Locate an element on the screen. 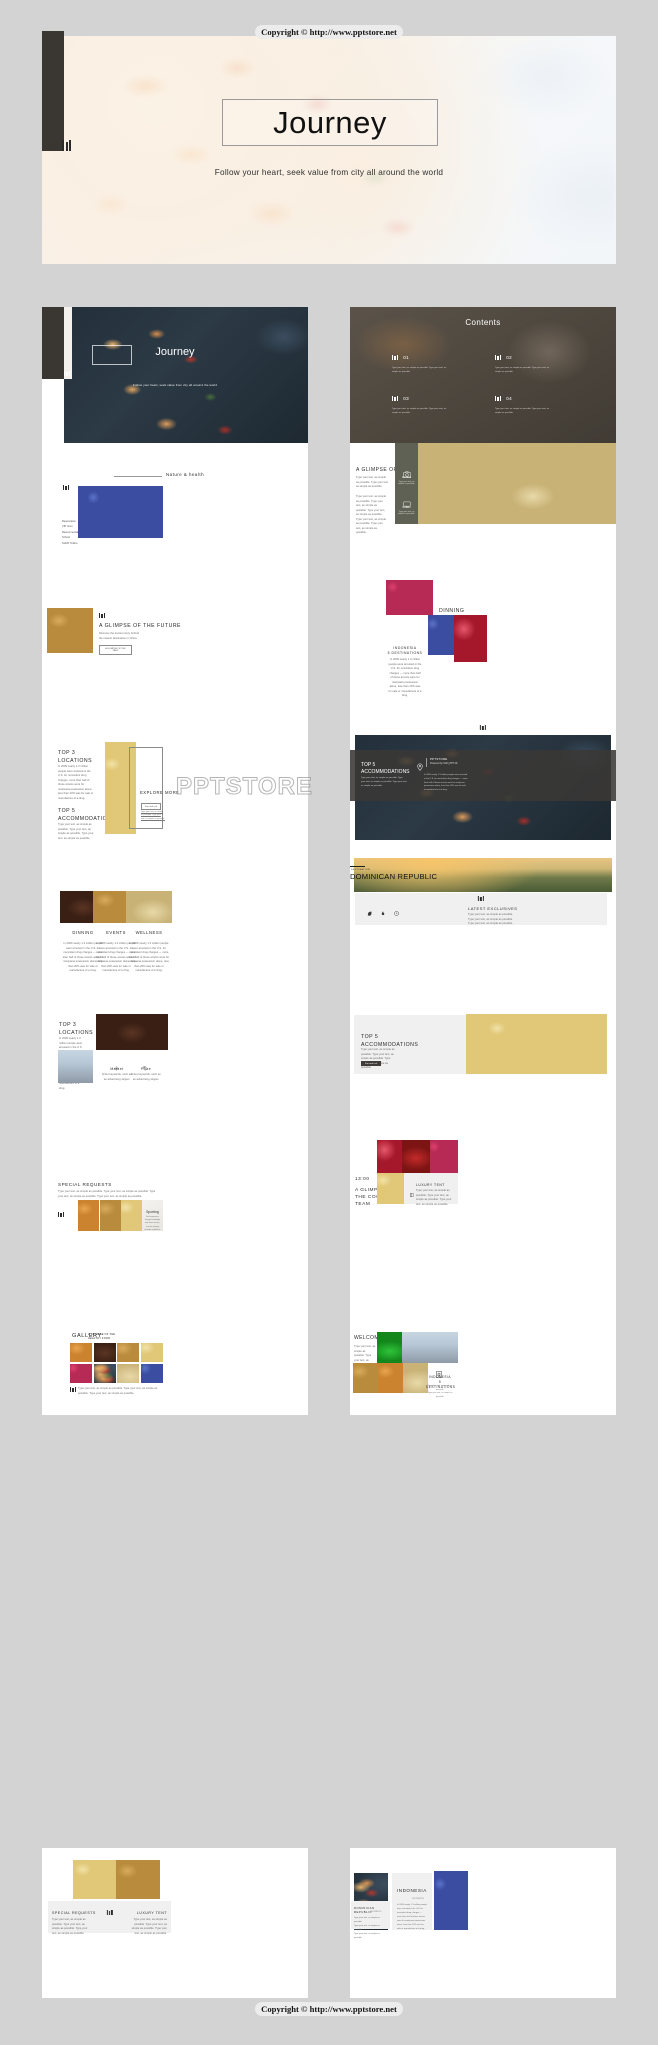  coolteam-photo-red is located at coordinates (389, 1156).